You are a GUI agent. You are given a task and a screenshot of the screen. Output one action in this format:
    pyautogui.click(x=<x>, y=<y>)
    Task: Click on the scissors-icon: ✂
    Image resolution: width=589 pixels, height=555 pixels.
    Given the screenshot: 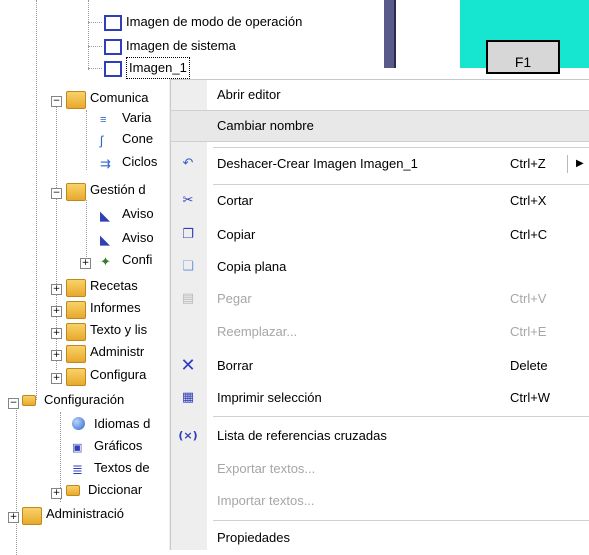 What is the action you would take?
    pyautogui.click(x=188, y=200)
    